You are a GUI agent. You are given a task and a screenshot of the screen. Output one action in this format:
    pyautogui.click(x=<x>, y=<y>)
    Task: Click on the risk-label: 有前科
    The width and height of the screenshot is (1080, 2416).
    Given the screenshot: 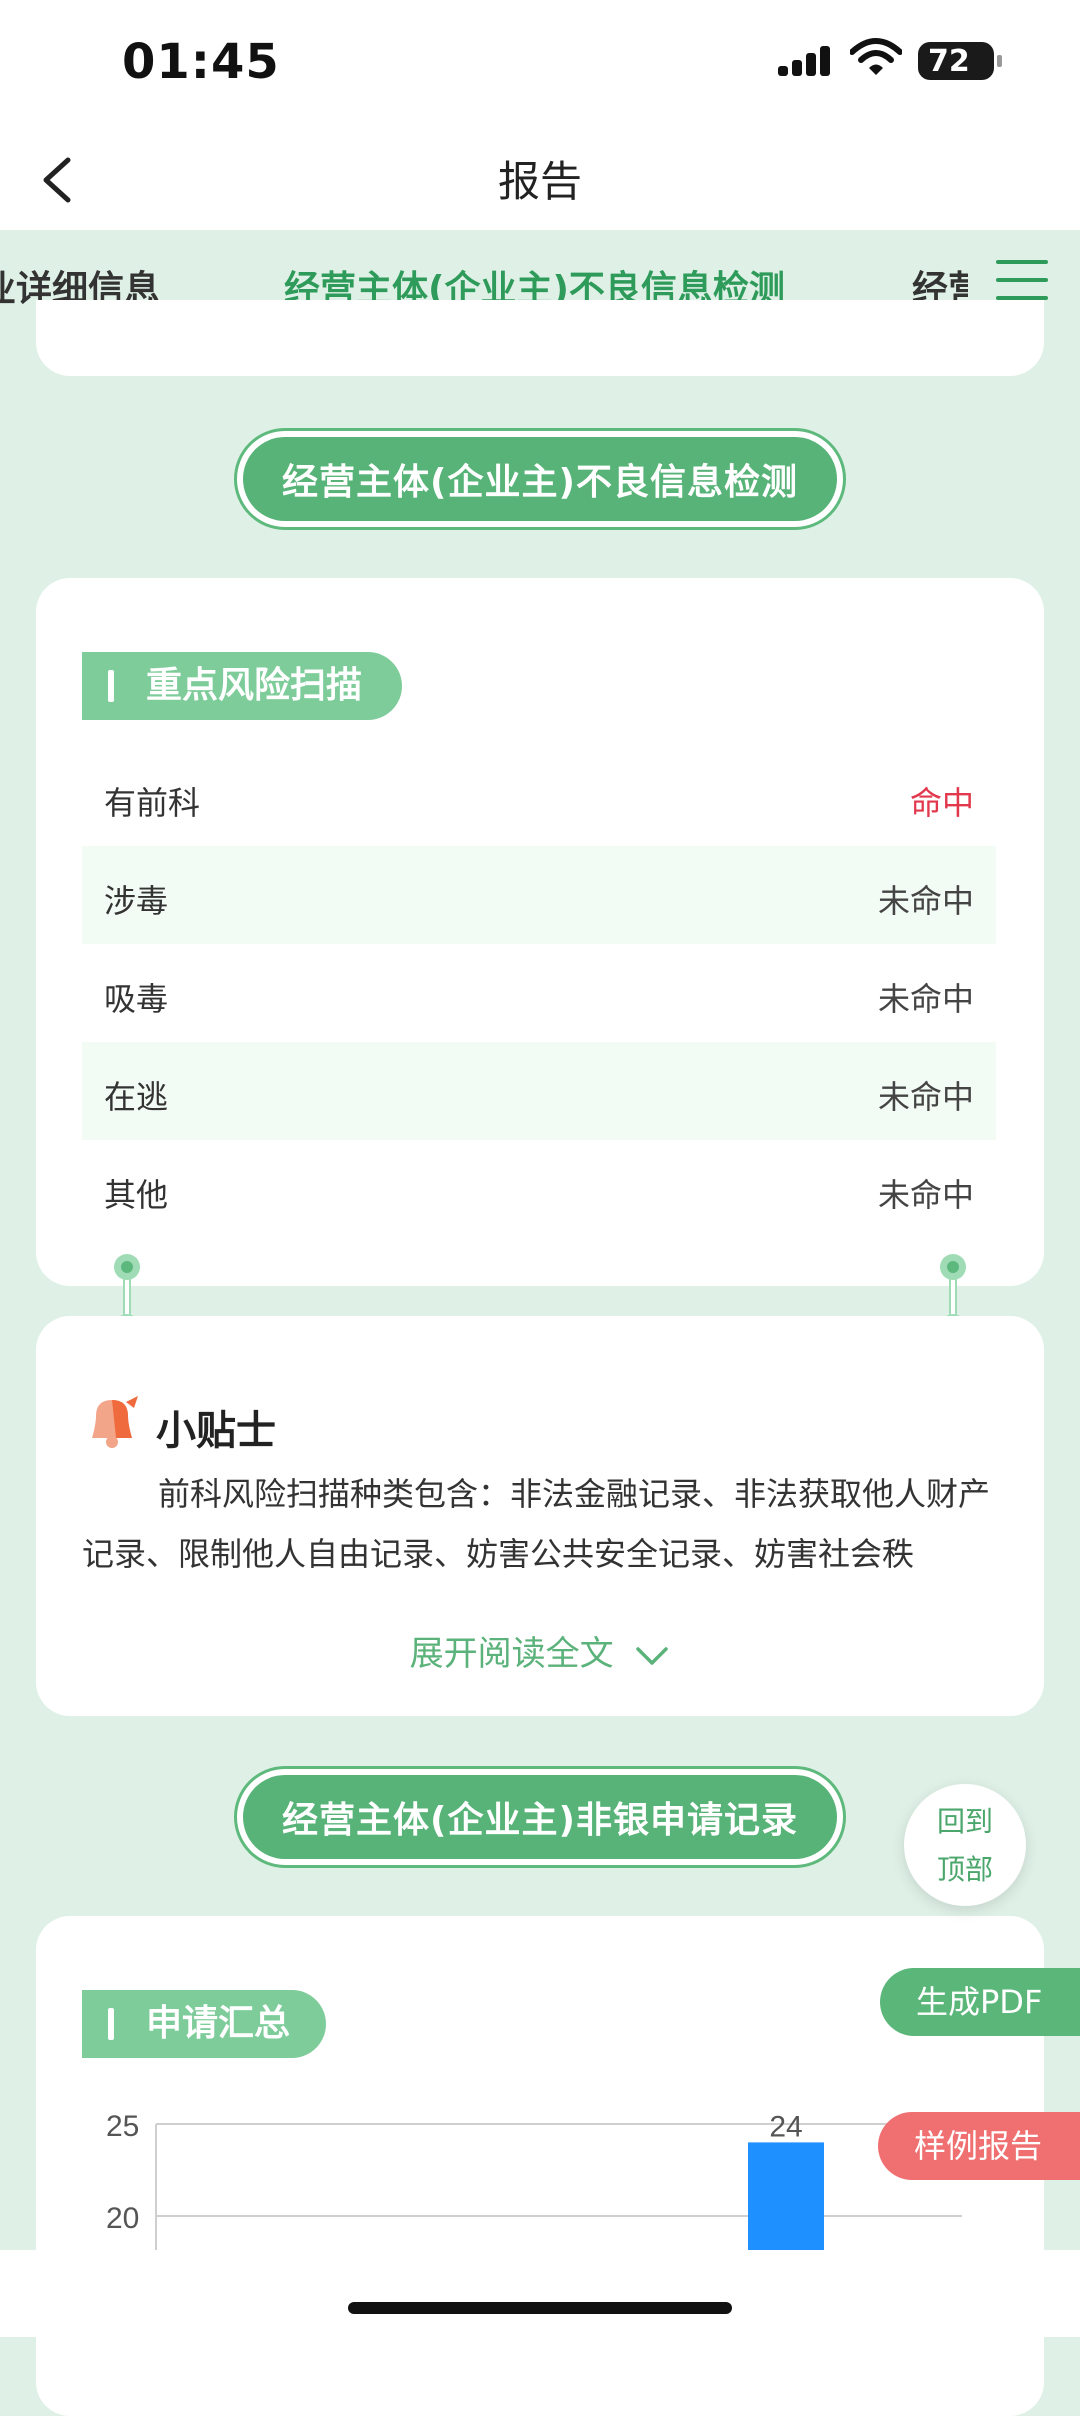 What is the action you would take?
    pyautogui.click(x=152, y=803)
    